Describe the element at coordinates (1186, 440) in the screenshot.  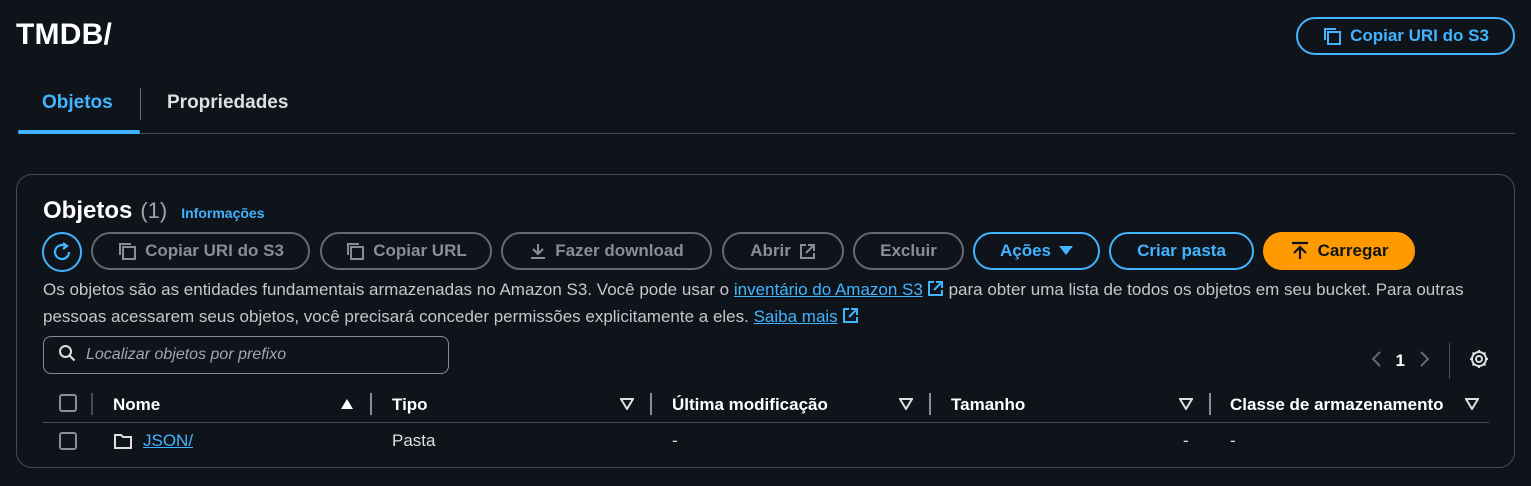
I see `object-size: -` at that location.